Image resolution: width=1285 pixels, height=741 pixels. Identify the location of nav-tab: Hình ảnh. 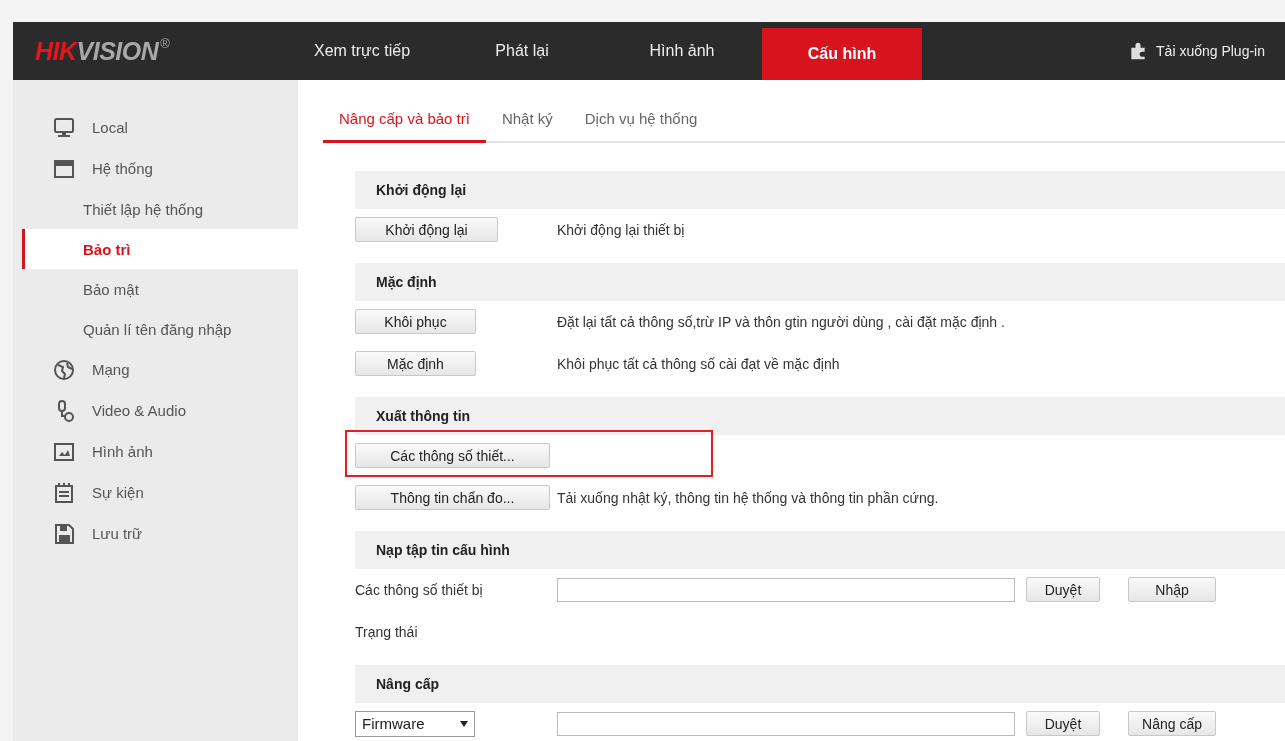
(682, 51).